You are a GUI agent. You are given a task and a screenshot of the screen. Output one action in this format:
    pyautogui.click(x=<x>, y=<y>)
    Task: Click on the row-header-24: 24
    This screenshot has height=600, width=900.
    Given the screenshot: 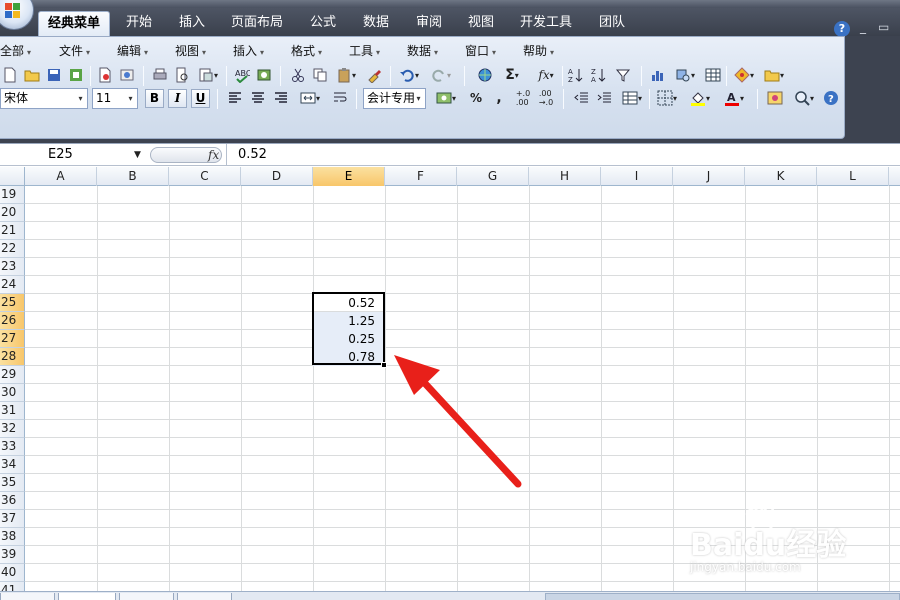 What is the action you would take?
    pyautogui.click(x=12, y=285)
    